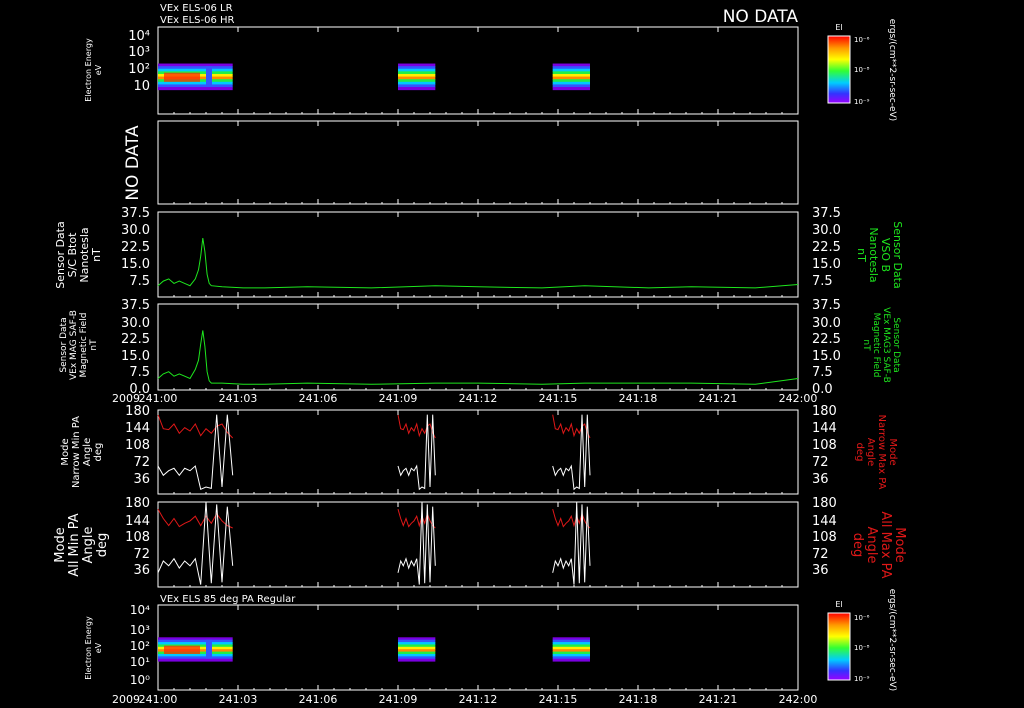 This screenshot has height=708, width=1024. What do you see at coordinates (826, 213) in the screenshot?
I see `bmag1-ytick-right: 37.5` at bounding box center [826, 213].